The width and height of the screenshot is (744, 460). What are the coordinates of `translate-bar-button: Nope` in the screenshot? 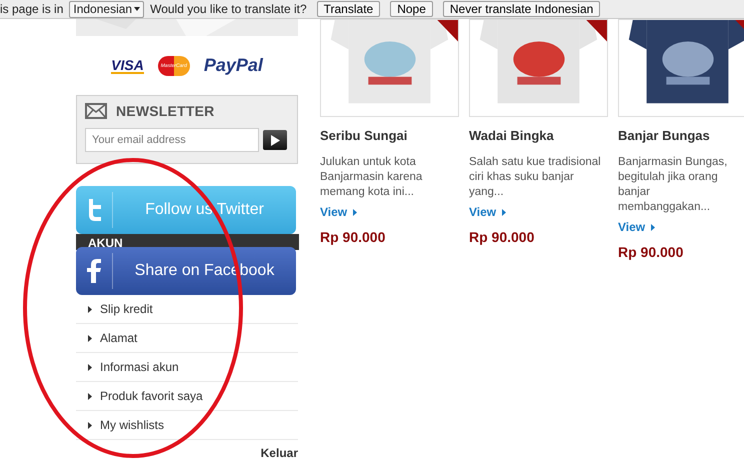 It's located at (411, 9).